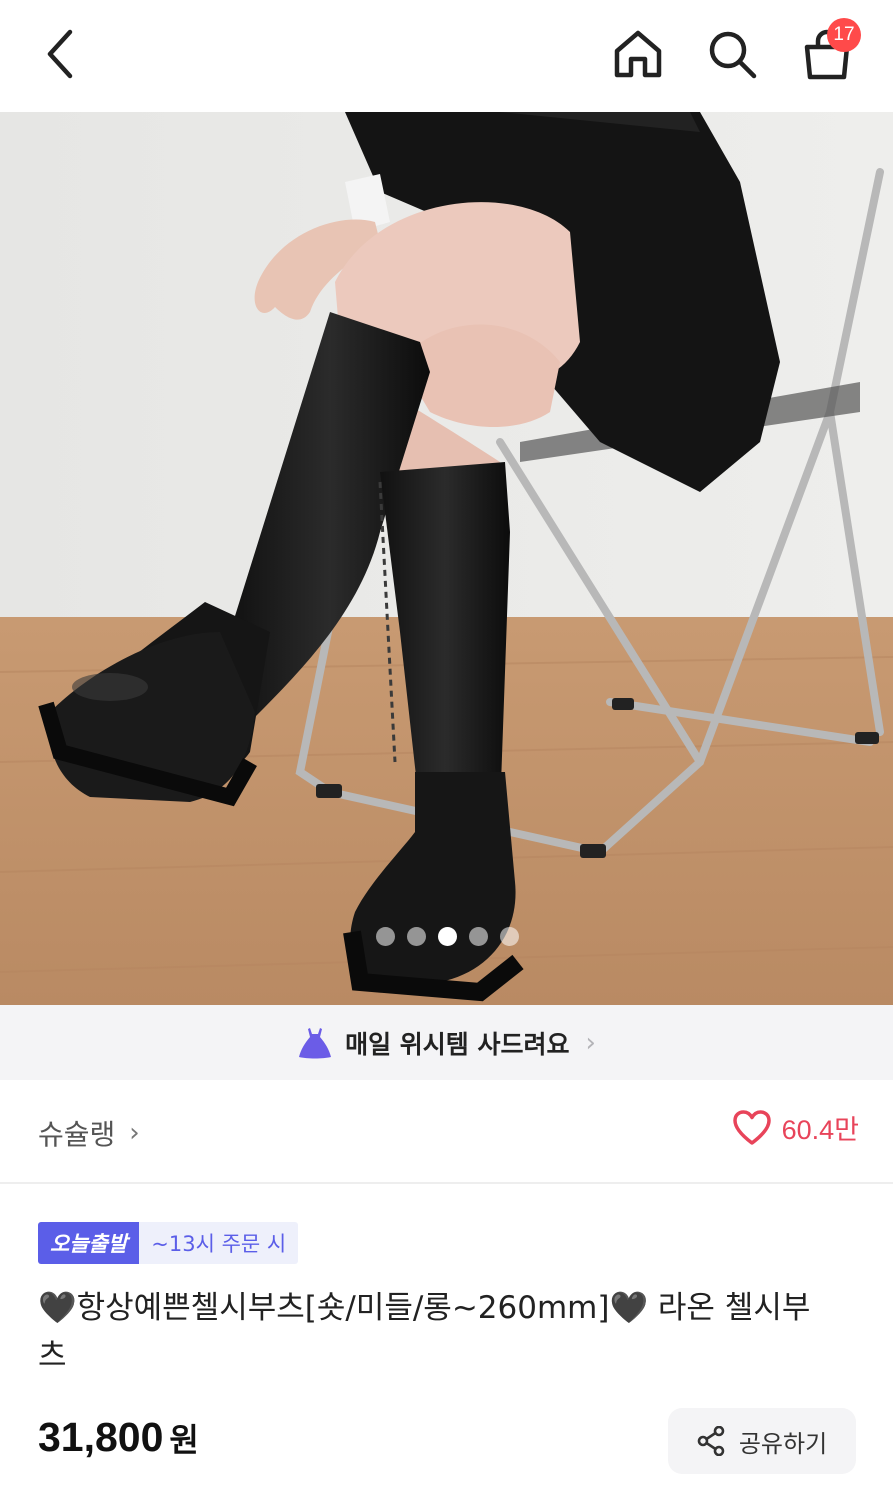 Image resolution: width=893 pixels, height=1500 pixels. I want to click on home-icon, so click(638, 54).